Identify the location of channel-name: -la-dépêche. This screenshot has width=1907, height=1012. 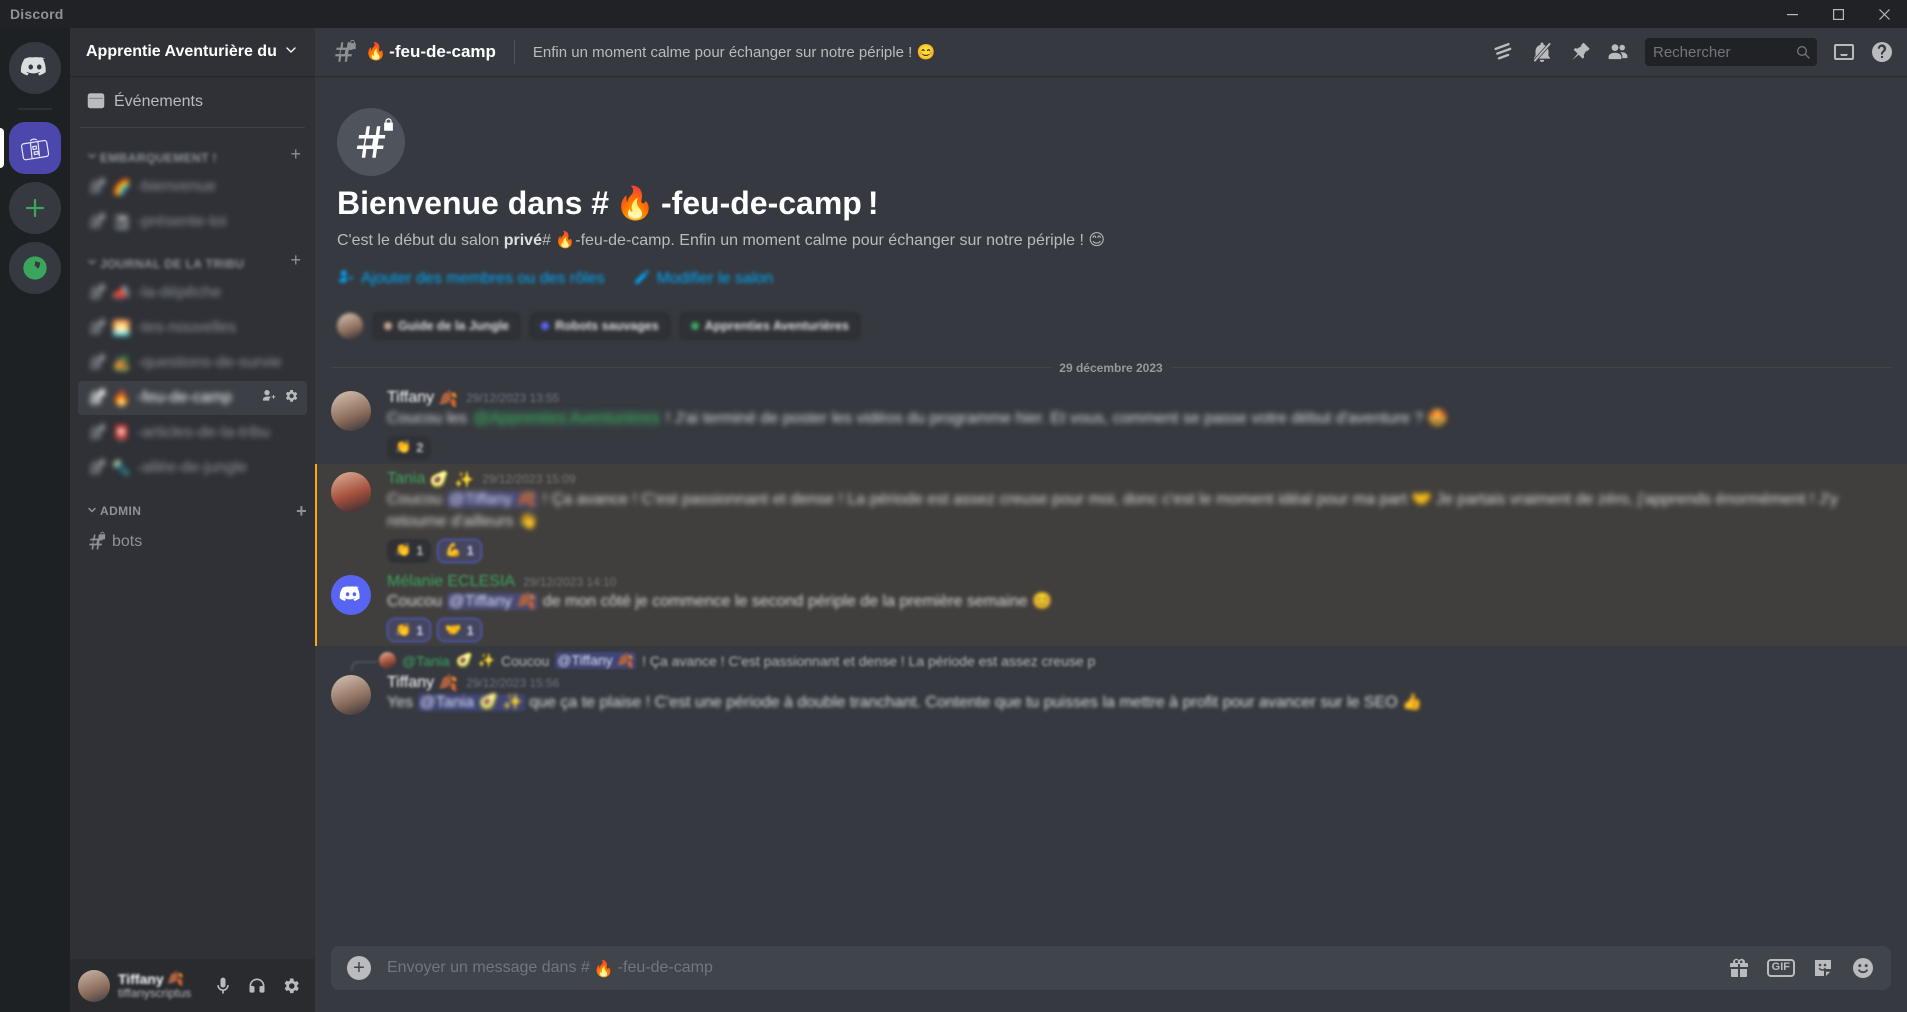
(179, 292).